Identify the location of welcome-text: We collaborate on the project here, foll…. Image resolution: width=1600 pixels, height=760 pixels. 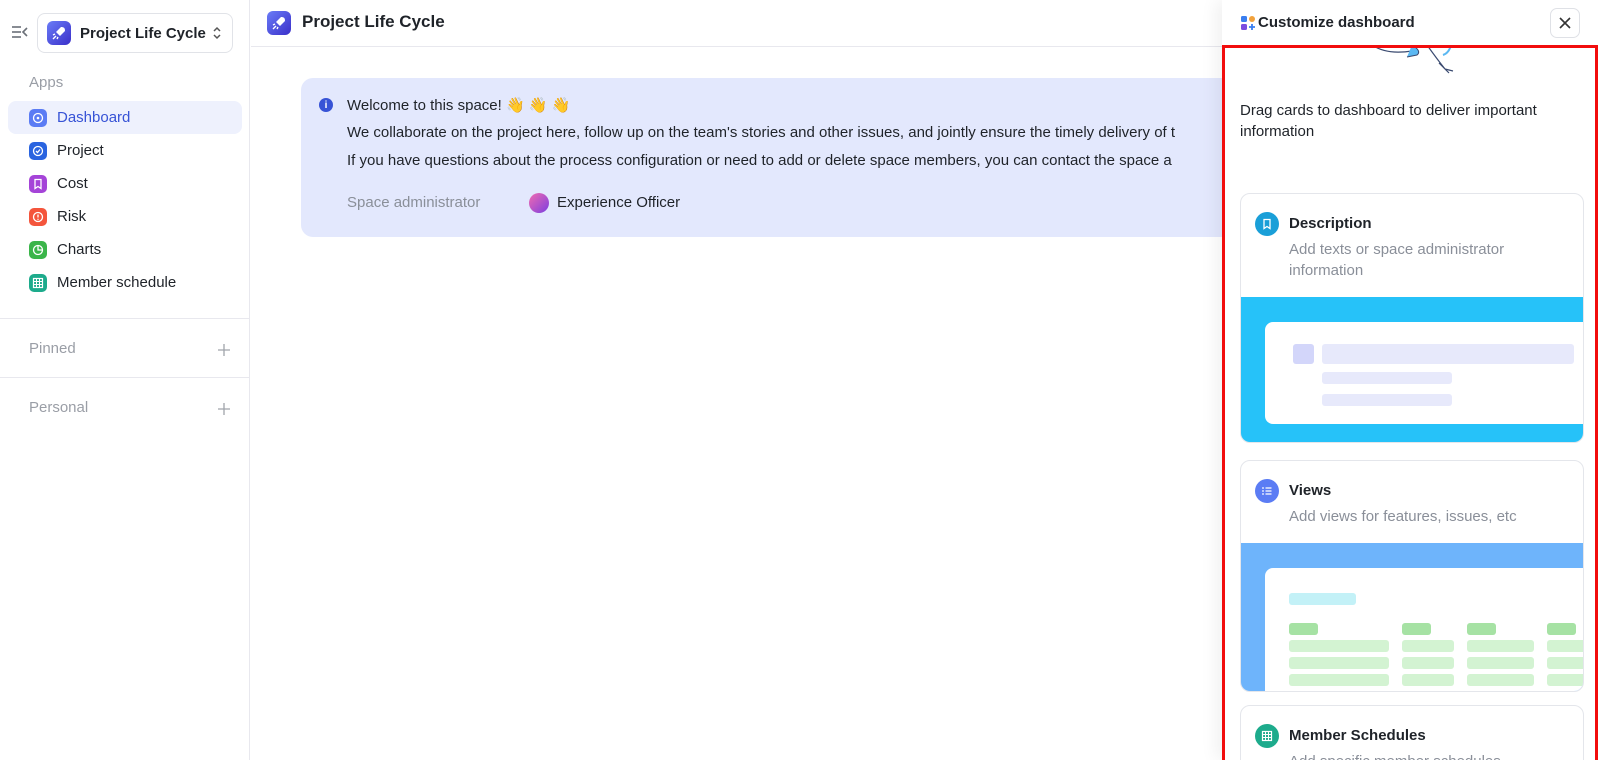
(761, 132).